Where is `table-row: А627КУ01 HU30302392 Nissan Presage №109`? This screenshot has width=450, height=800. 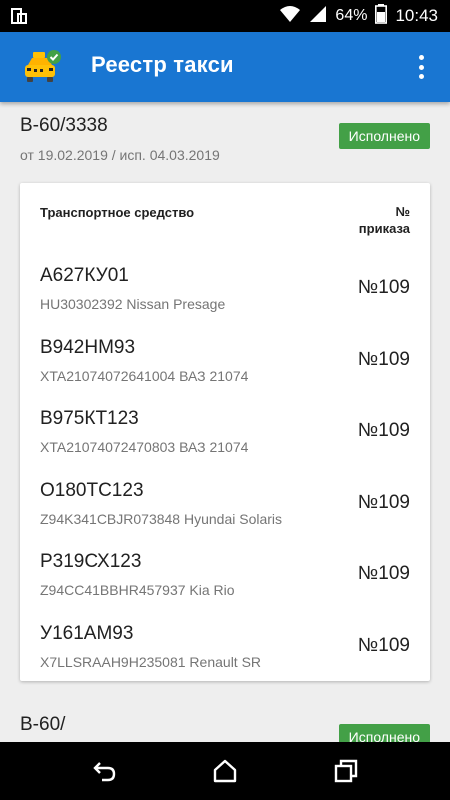 table-row: А627КУ01 HU30302392 Nissan Presage №109 is located at coordinates (225, 287).